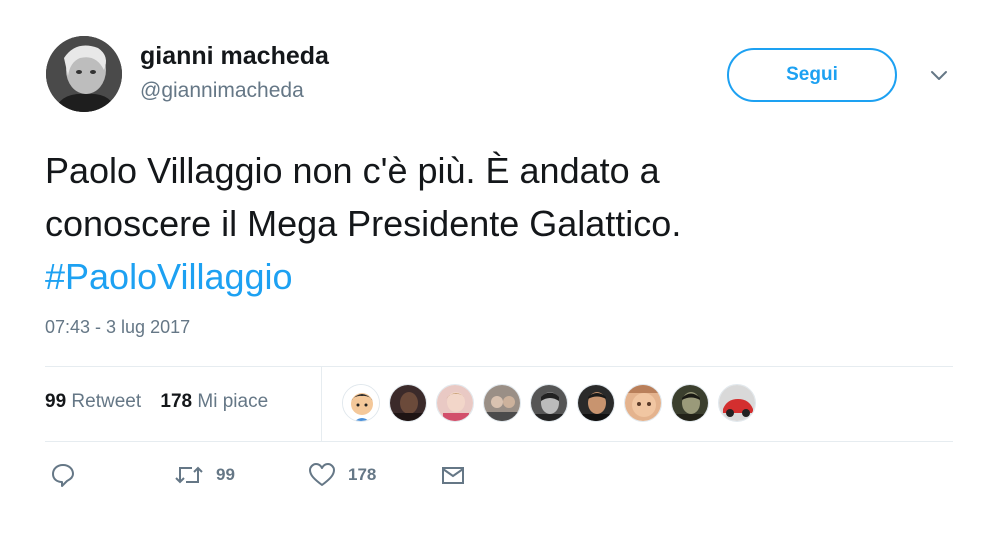  Describe the element at coordinates (939, 76) in the screenshot. I see `chevron-down-icon` at that location.